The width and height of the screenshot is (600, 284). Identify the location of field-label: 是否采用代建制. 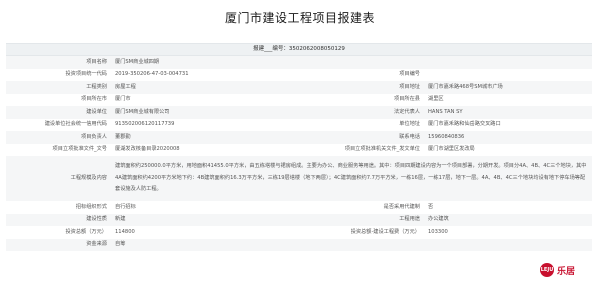
(401, 206).